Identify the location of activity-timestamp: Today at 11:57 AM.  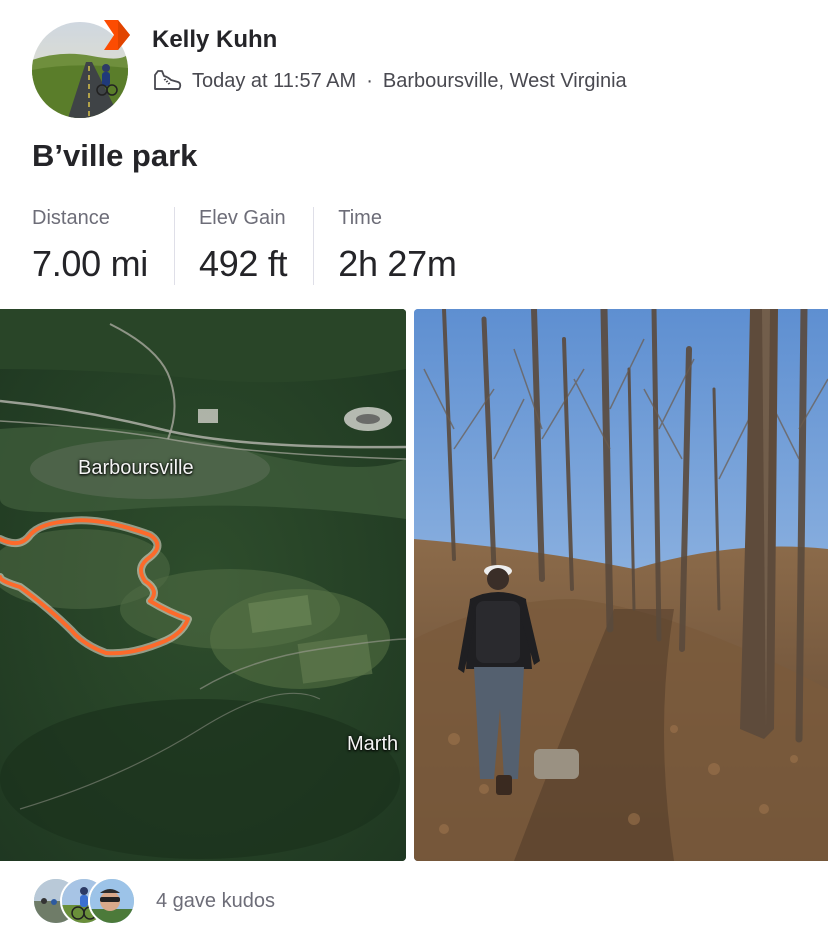
(274, 80).